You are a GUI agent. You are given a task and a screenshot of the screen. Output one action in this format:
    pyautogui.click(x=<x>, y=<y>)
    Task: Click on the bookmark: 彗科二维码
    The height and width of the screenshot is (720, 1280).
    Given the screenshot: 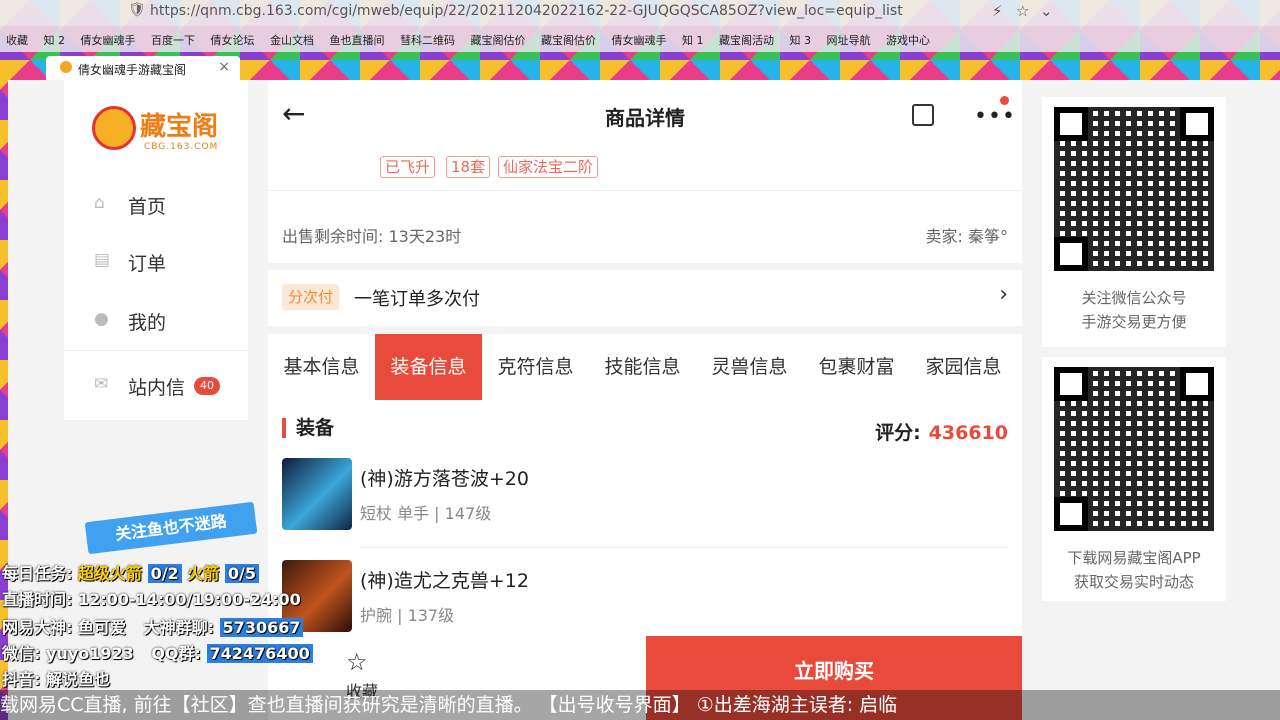 What is the action you would take?
    pyautogui.click(x=427, y=40)
    